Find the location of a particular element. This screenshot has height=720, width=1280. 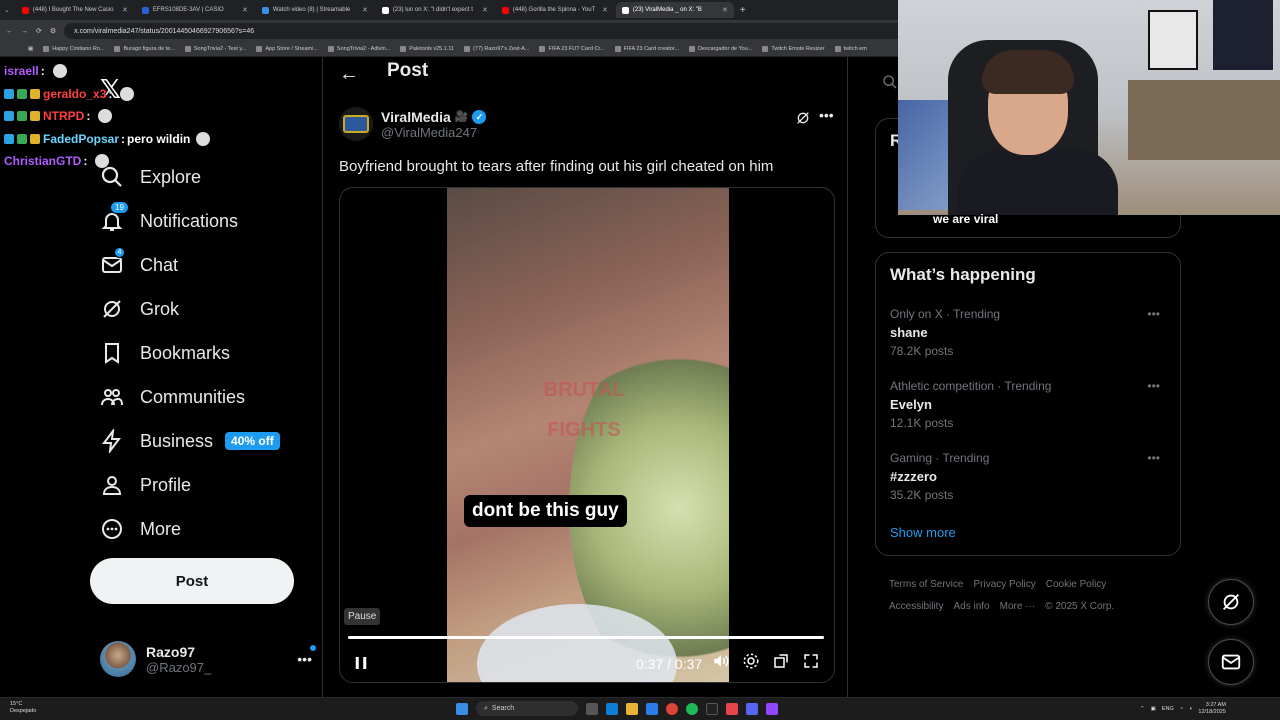

edge-icon is located at coordinates (612, 708).